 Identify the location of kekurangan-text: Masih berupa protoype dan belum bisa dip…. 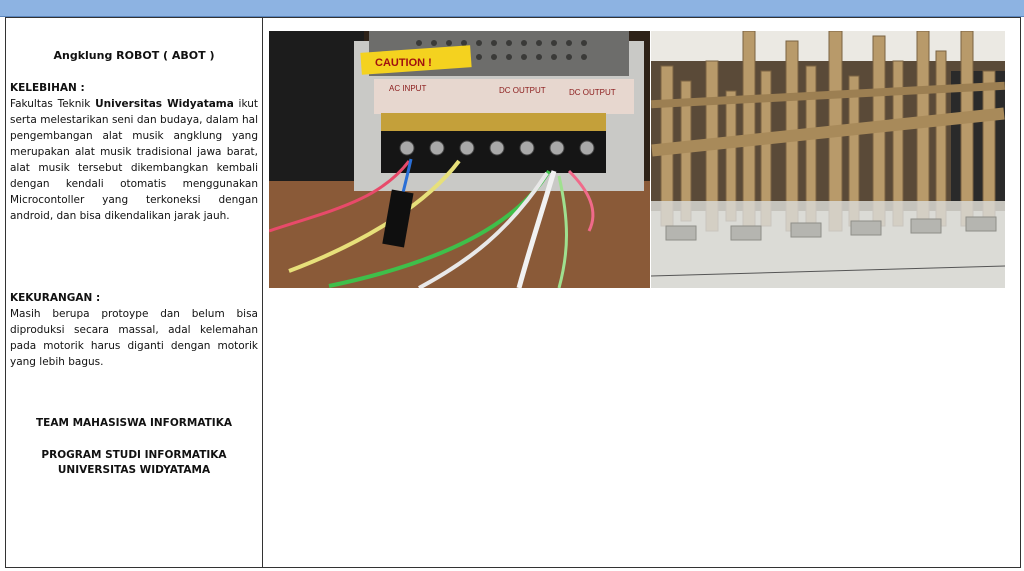
(134, 338).